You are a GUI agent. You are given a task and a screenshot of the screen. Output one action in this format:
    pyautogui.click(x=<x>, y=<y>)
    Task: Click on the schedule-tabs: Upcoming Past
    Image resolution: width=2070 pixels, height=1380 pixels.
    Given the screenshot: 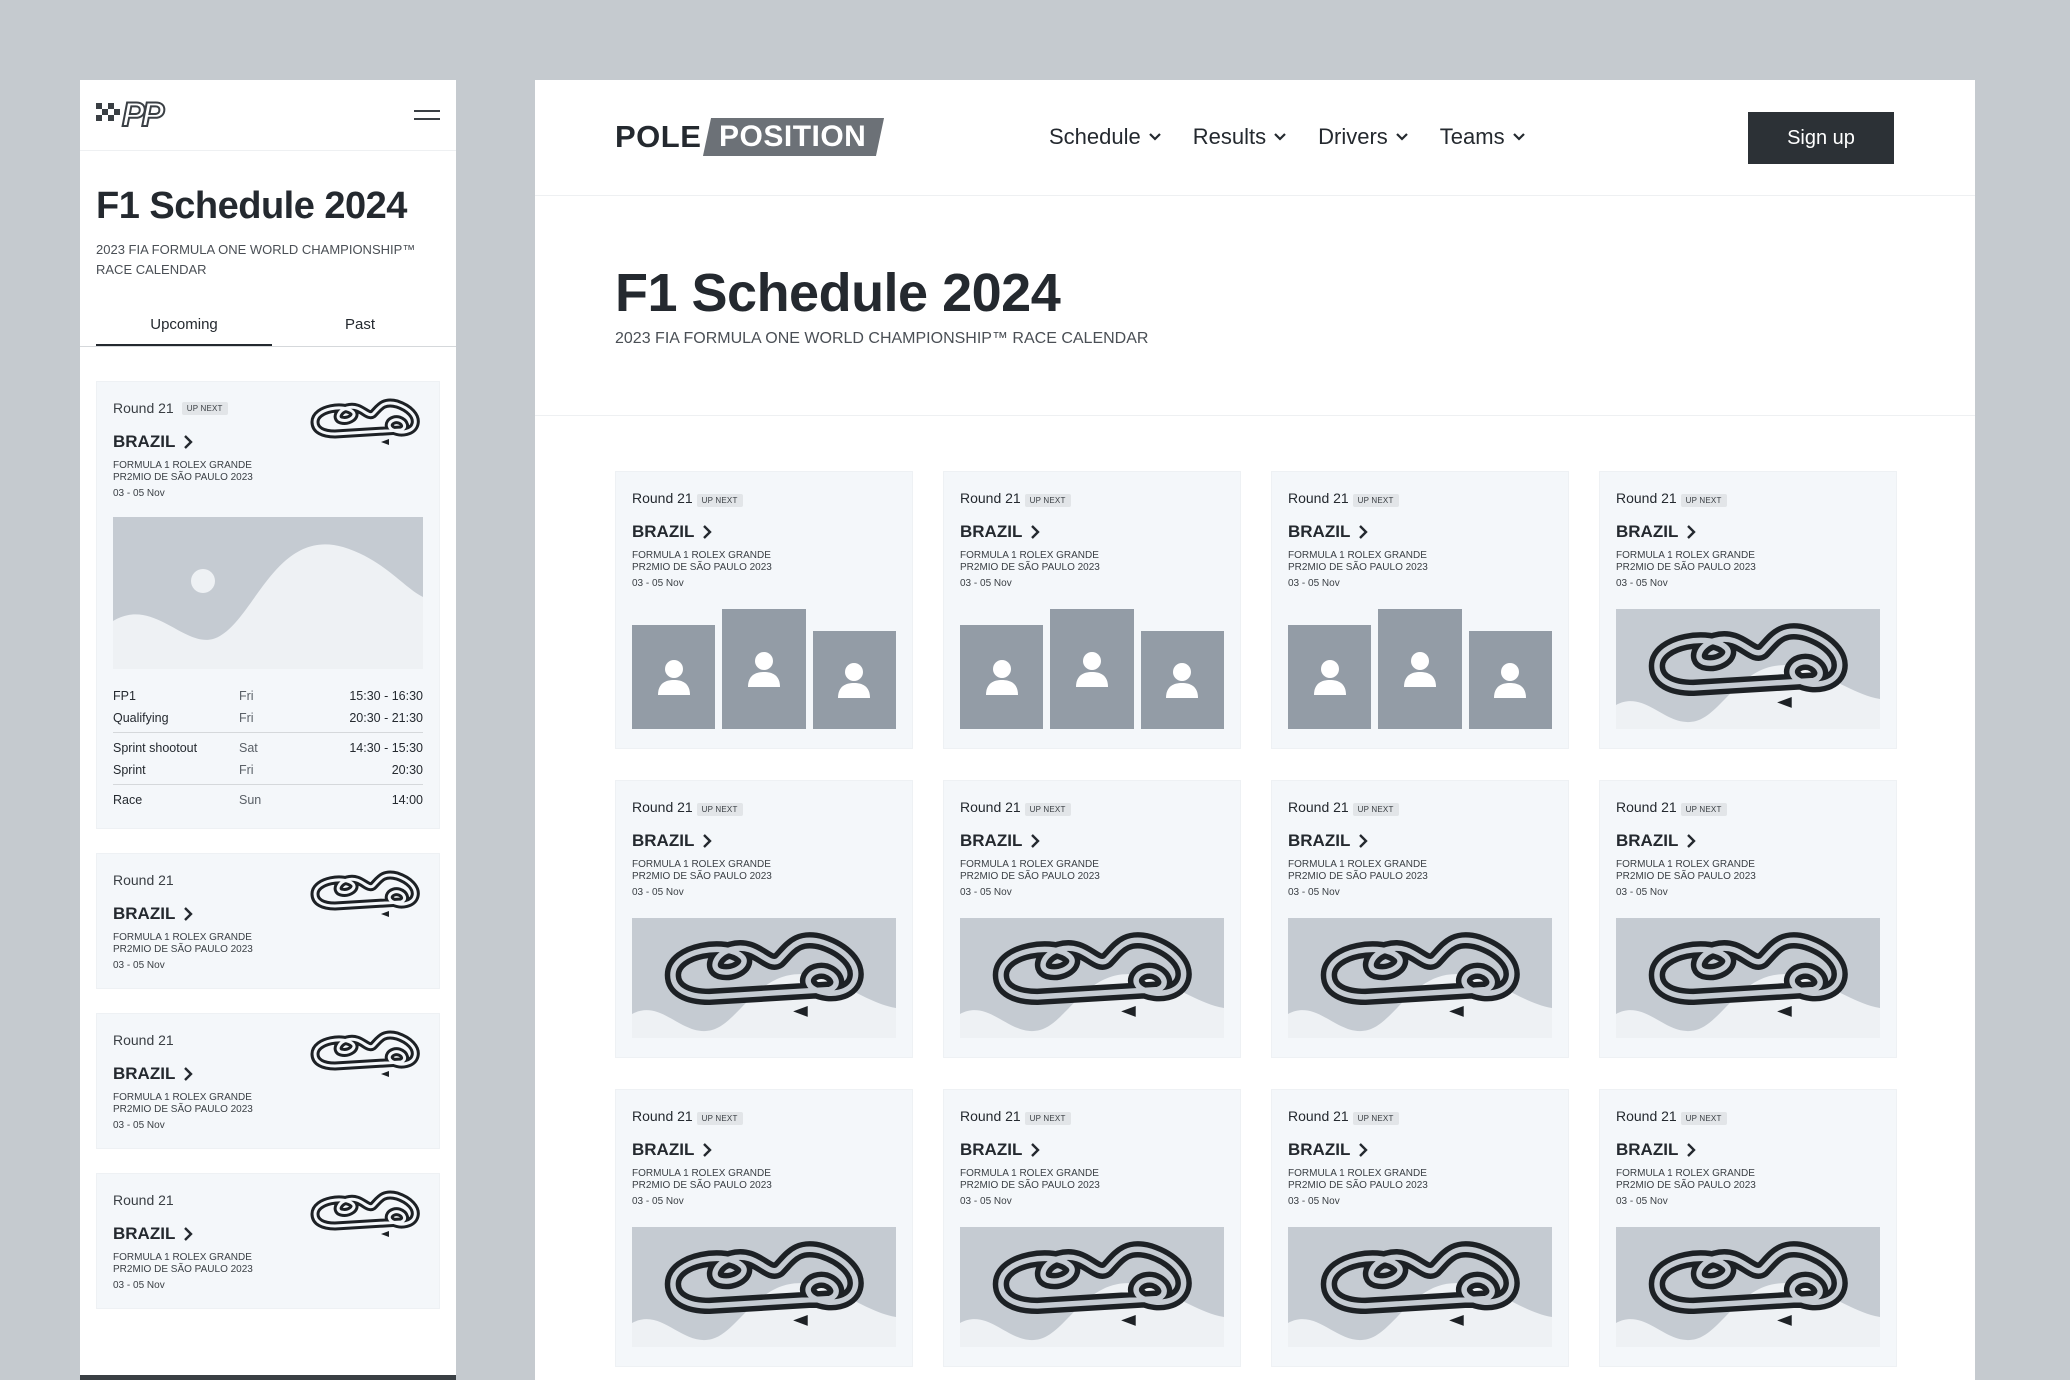 What is the action you would take?
    pyautogui.click(x=268, y=328)
    